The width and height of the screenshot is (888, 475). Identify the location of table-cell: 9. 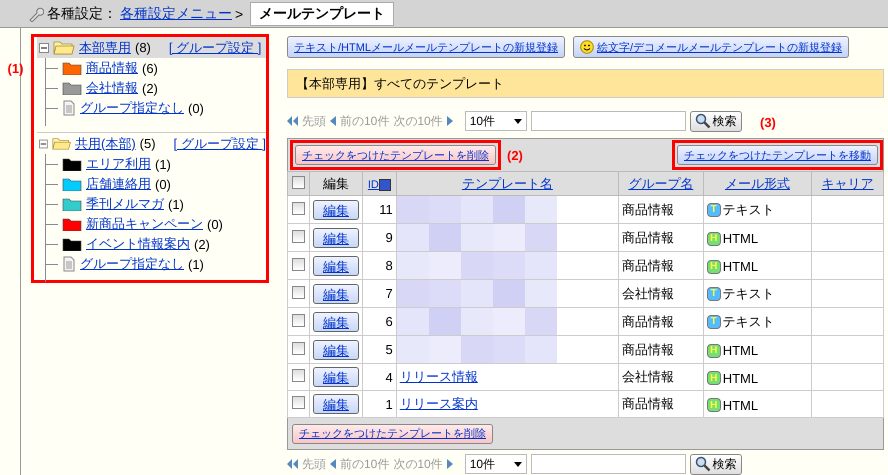
(379, 238).